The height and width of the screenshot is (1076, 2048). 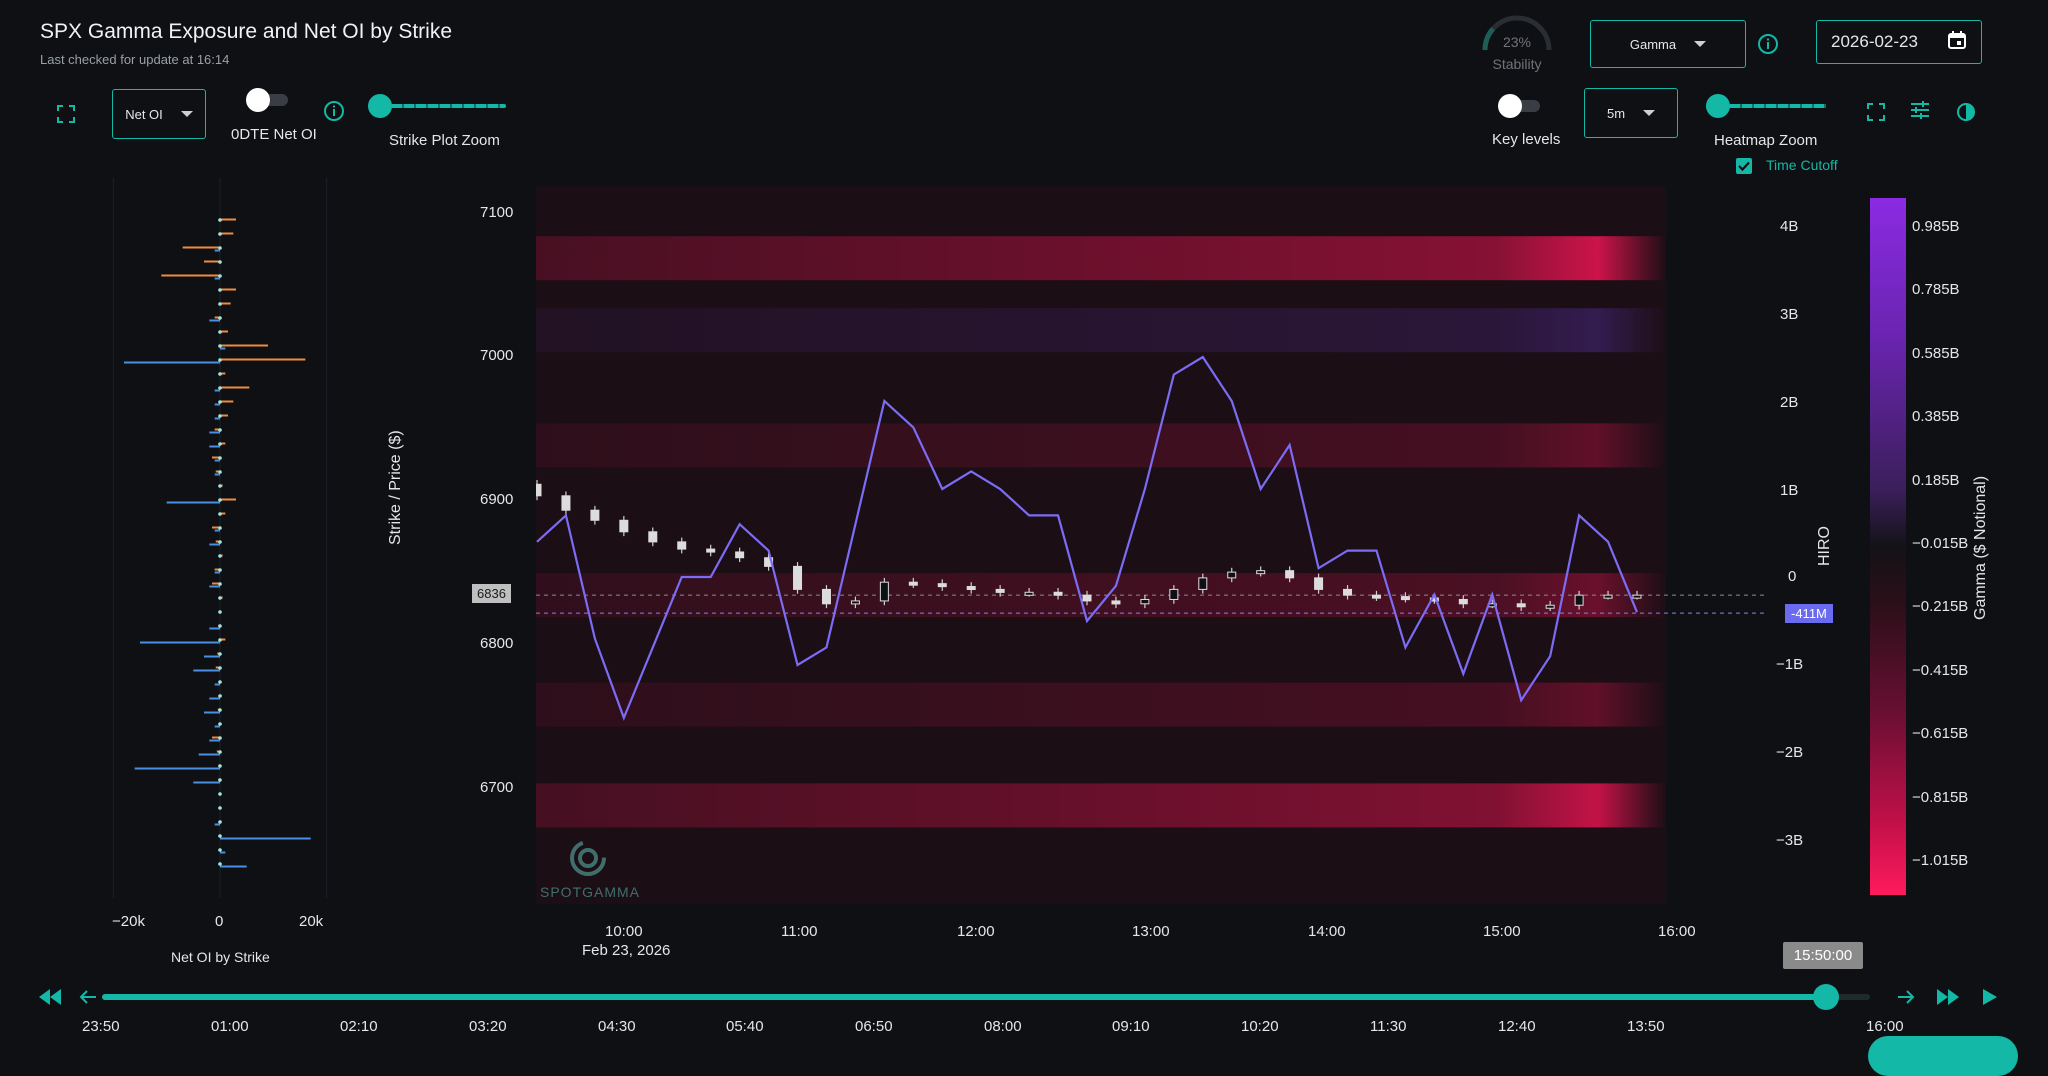 I want to click on check-icon, so click(x=1744, y=166).